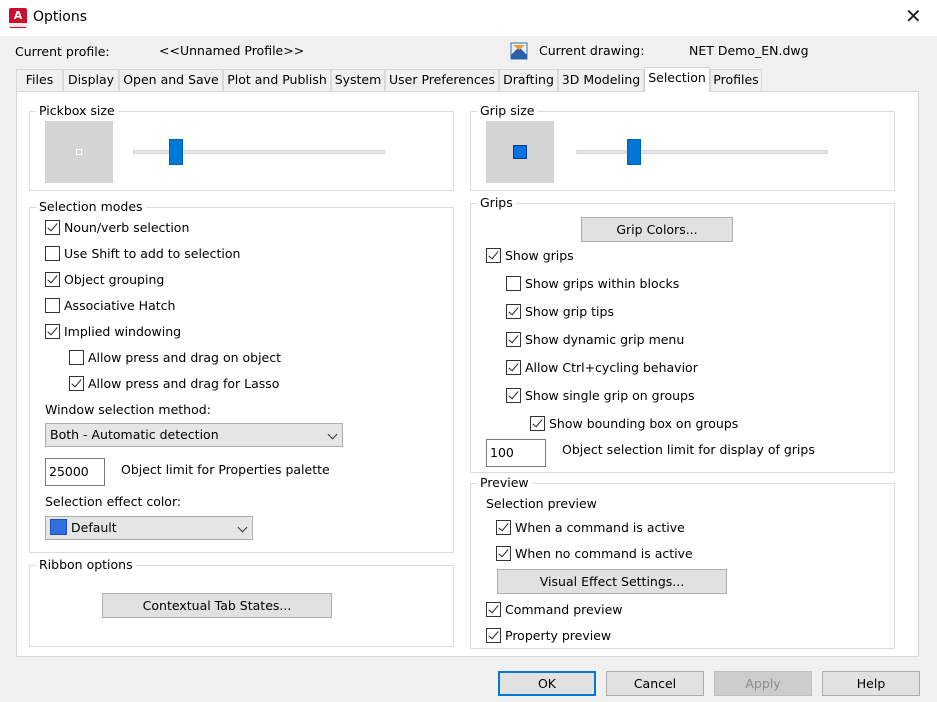  Describe the element at coordinates (496, 202) in the screenshot. I see `grips-title: Grips` at that location.